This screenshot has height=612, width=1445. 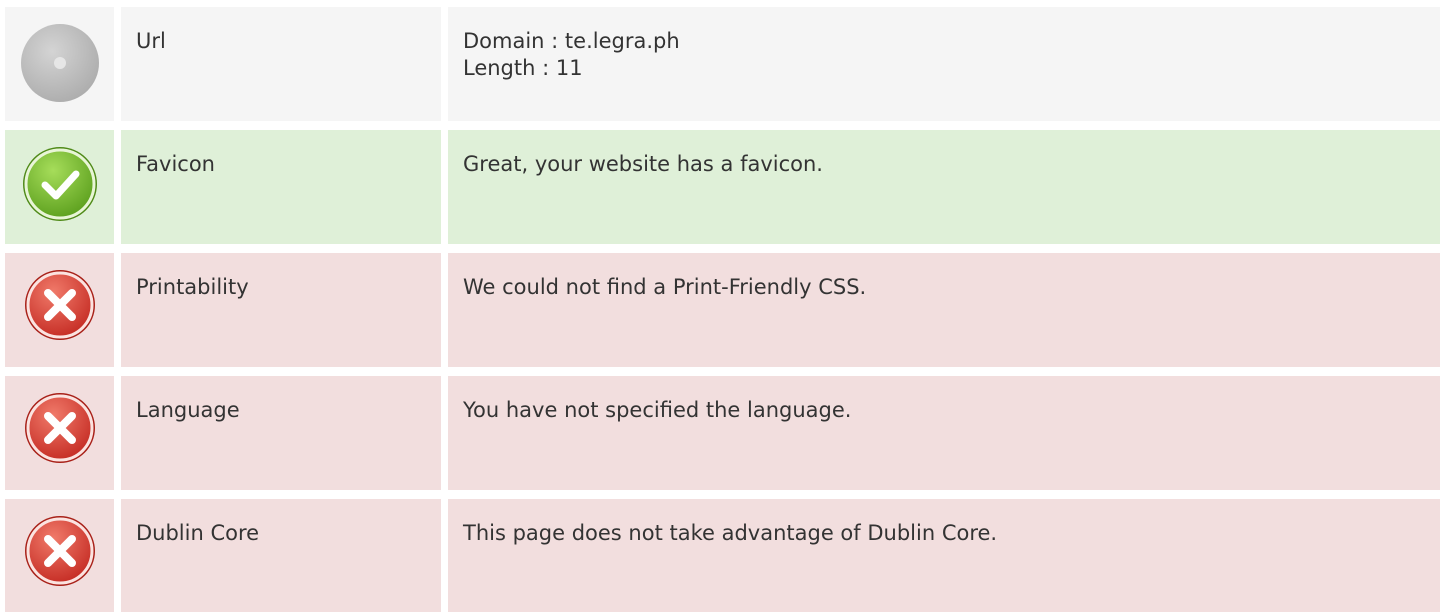 What do you see at coordinates (281, 187) in the screenshot?
I see `result-label: Favicon` at bounding box center [281, 187].